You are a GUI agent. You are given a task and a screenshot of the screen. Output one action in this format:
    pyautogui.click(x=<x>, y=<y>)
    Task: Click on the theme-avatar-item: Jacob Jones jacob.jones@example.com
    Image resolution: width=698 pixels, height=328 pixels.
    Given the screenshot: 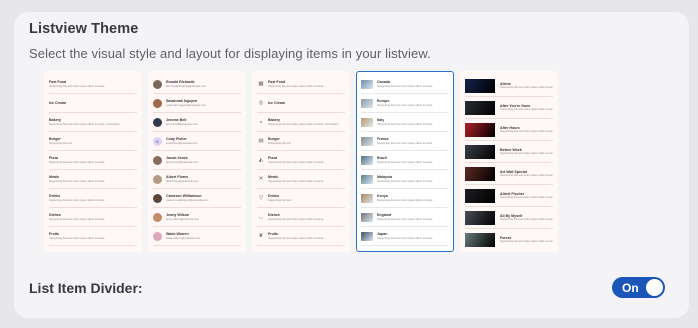 What is the action you would take?
    pyautogui.click(x=197, y=160)
    